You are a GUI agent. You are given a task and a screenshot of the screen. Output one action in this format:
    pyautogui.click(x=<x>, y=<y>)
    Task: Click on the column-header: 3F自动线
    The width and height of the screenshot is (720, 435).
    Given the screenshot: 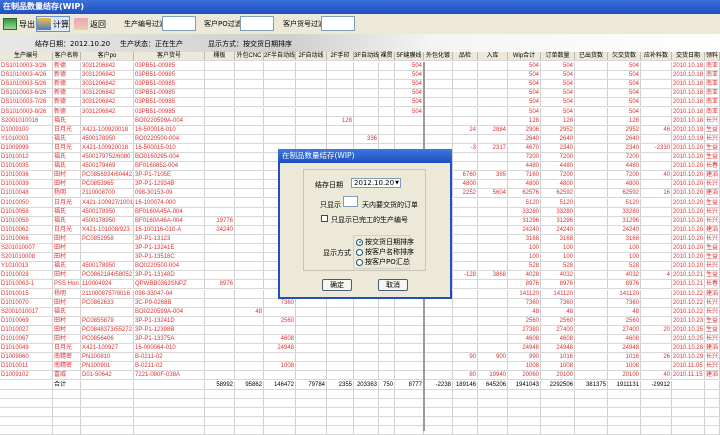 What is the action you would take?
    pyautogui.click(x=366, y=56)
    